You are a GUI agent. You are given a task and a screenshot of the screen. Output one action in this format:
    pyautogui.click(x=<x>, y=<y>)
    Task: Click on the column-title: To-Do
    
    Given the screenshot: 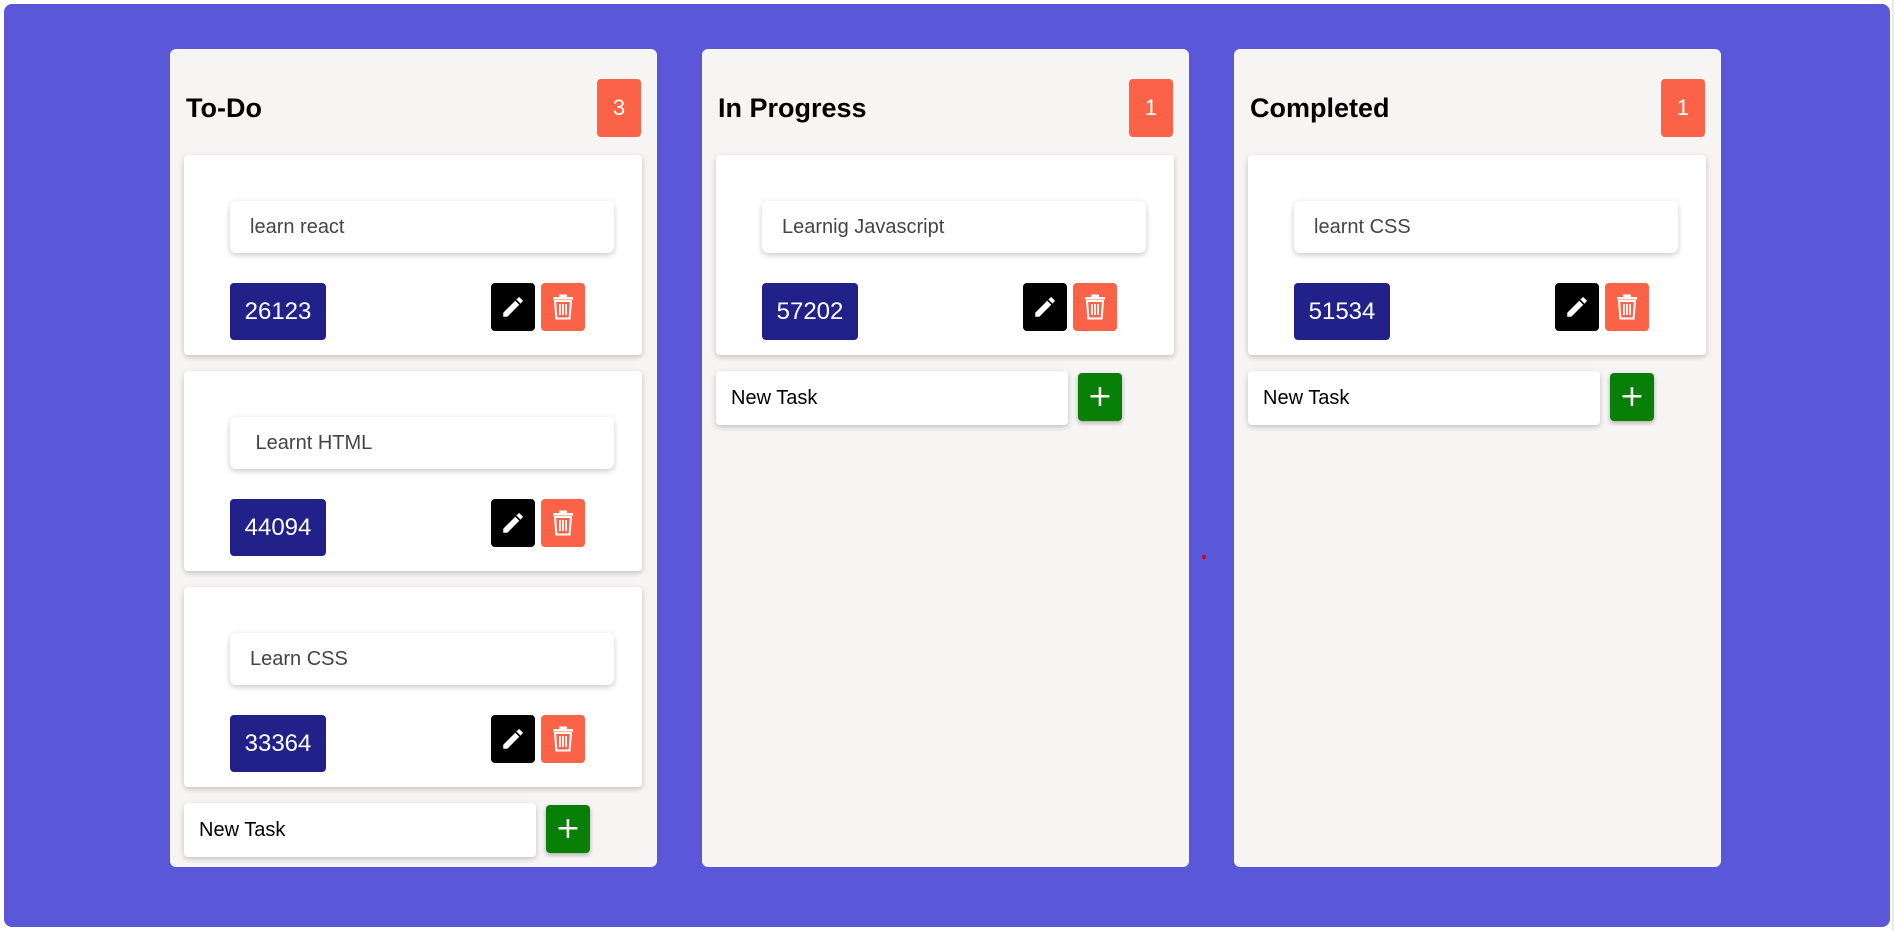 What is the action you would take?
    pyautogui.click(x=224, y=108)
    